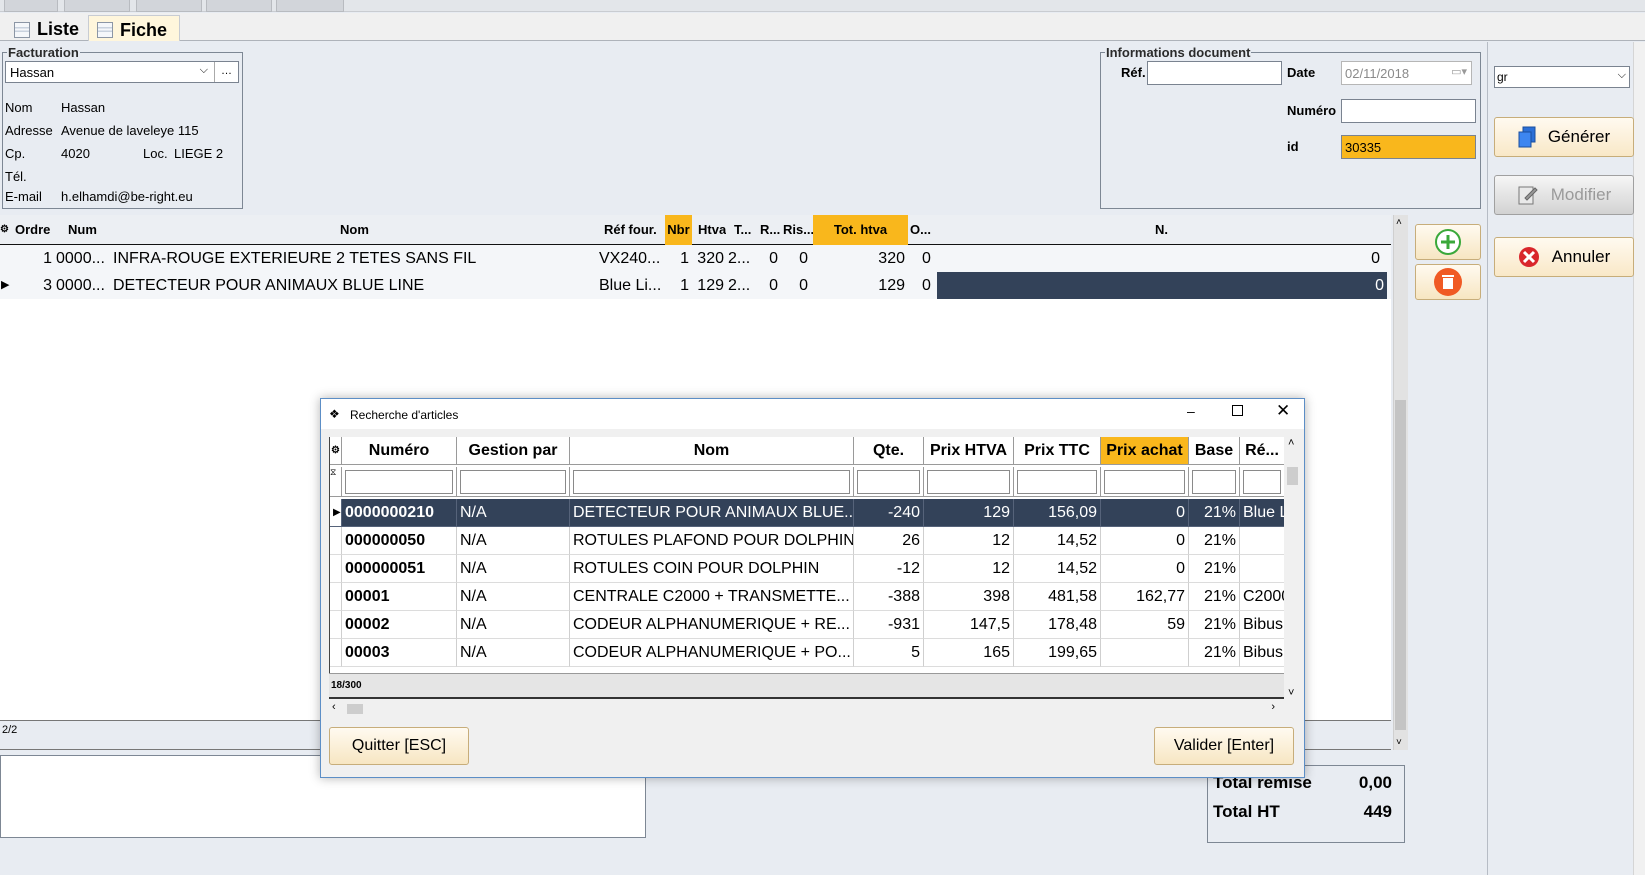 The image size is (1645, 875). What do you see at coordinates (10, 730) in the screenshot?
I see `grid-row-count: 2/2` at bounding box center [10, 730].